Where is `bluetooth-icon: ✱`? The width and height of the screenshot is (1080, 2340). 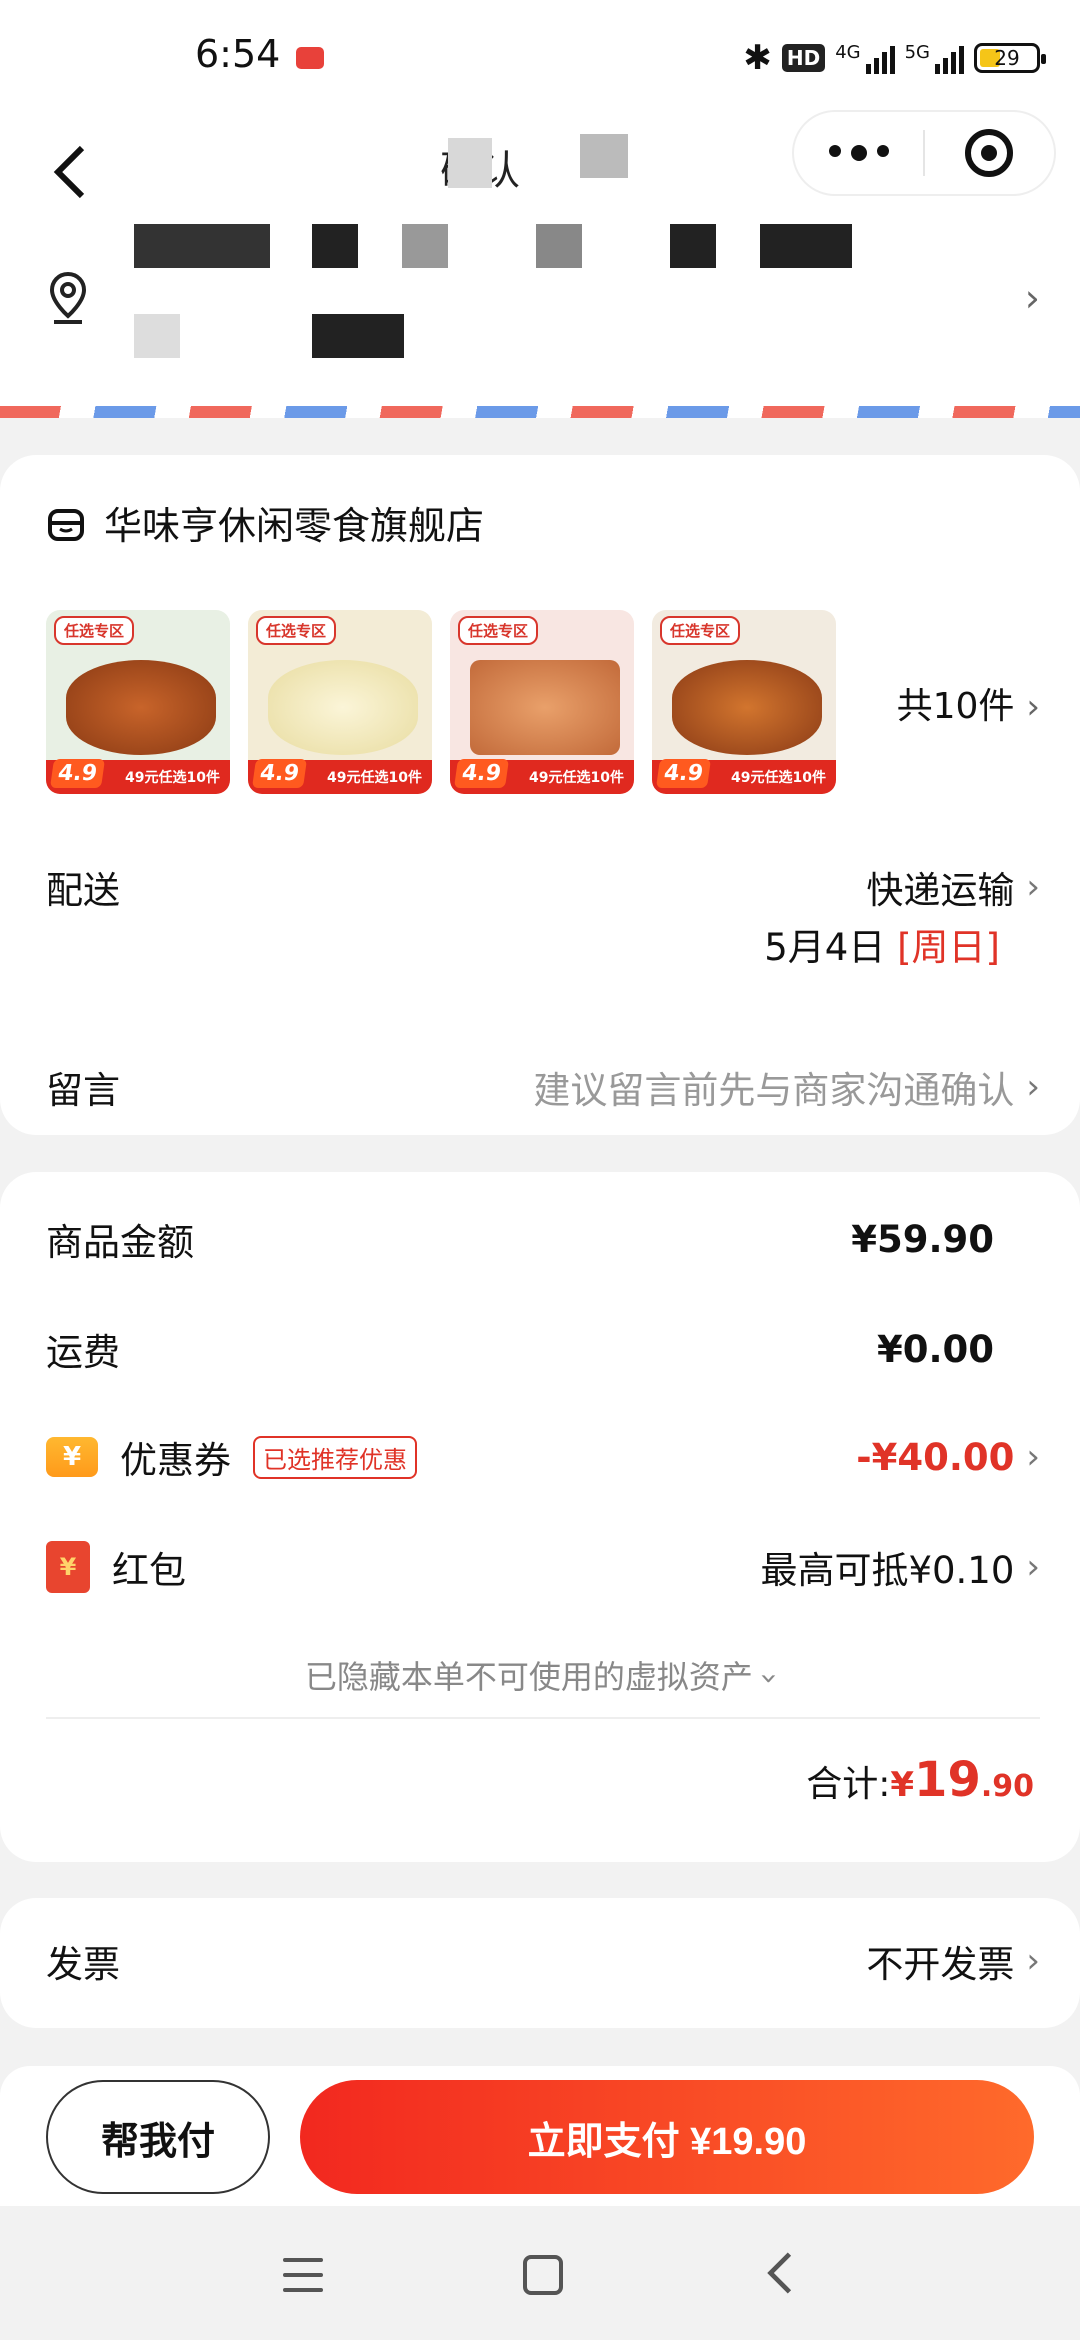 bluetooth-icon: ✱ is located at coordinates (757, 58).